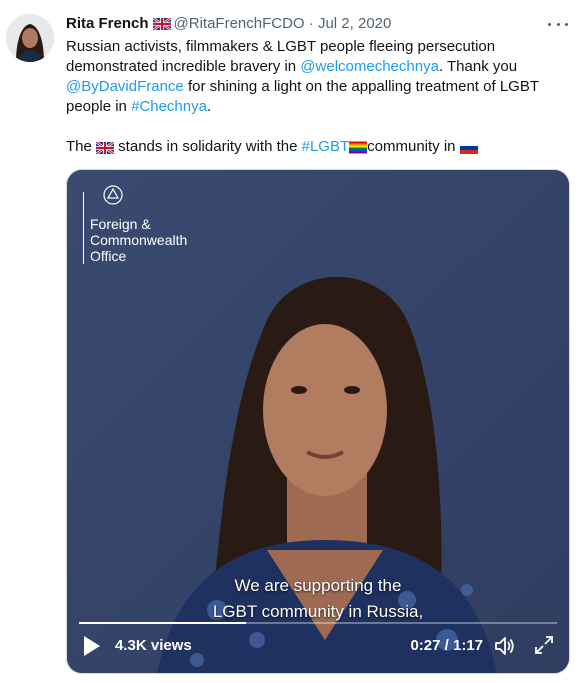 The image size is (584, 683). What do you see at coordinates (120, 224) in the screenshot?
I see `fco-logo-line: Foreign &` at bounding box center [120, 224].